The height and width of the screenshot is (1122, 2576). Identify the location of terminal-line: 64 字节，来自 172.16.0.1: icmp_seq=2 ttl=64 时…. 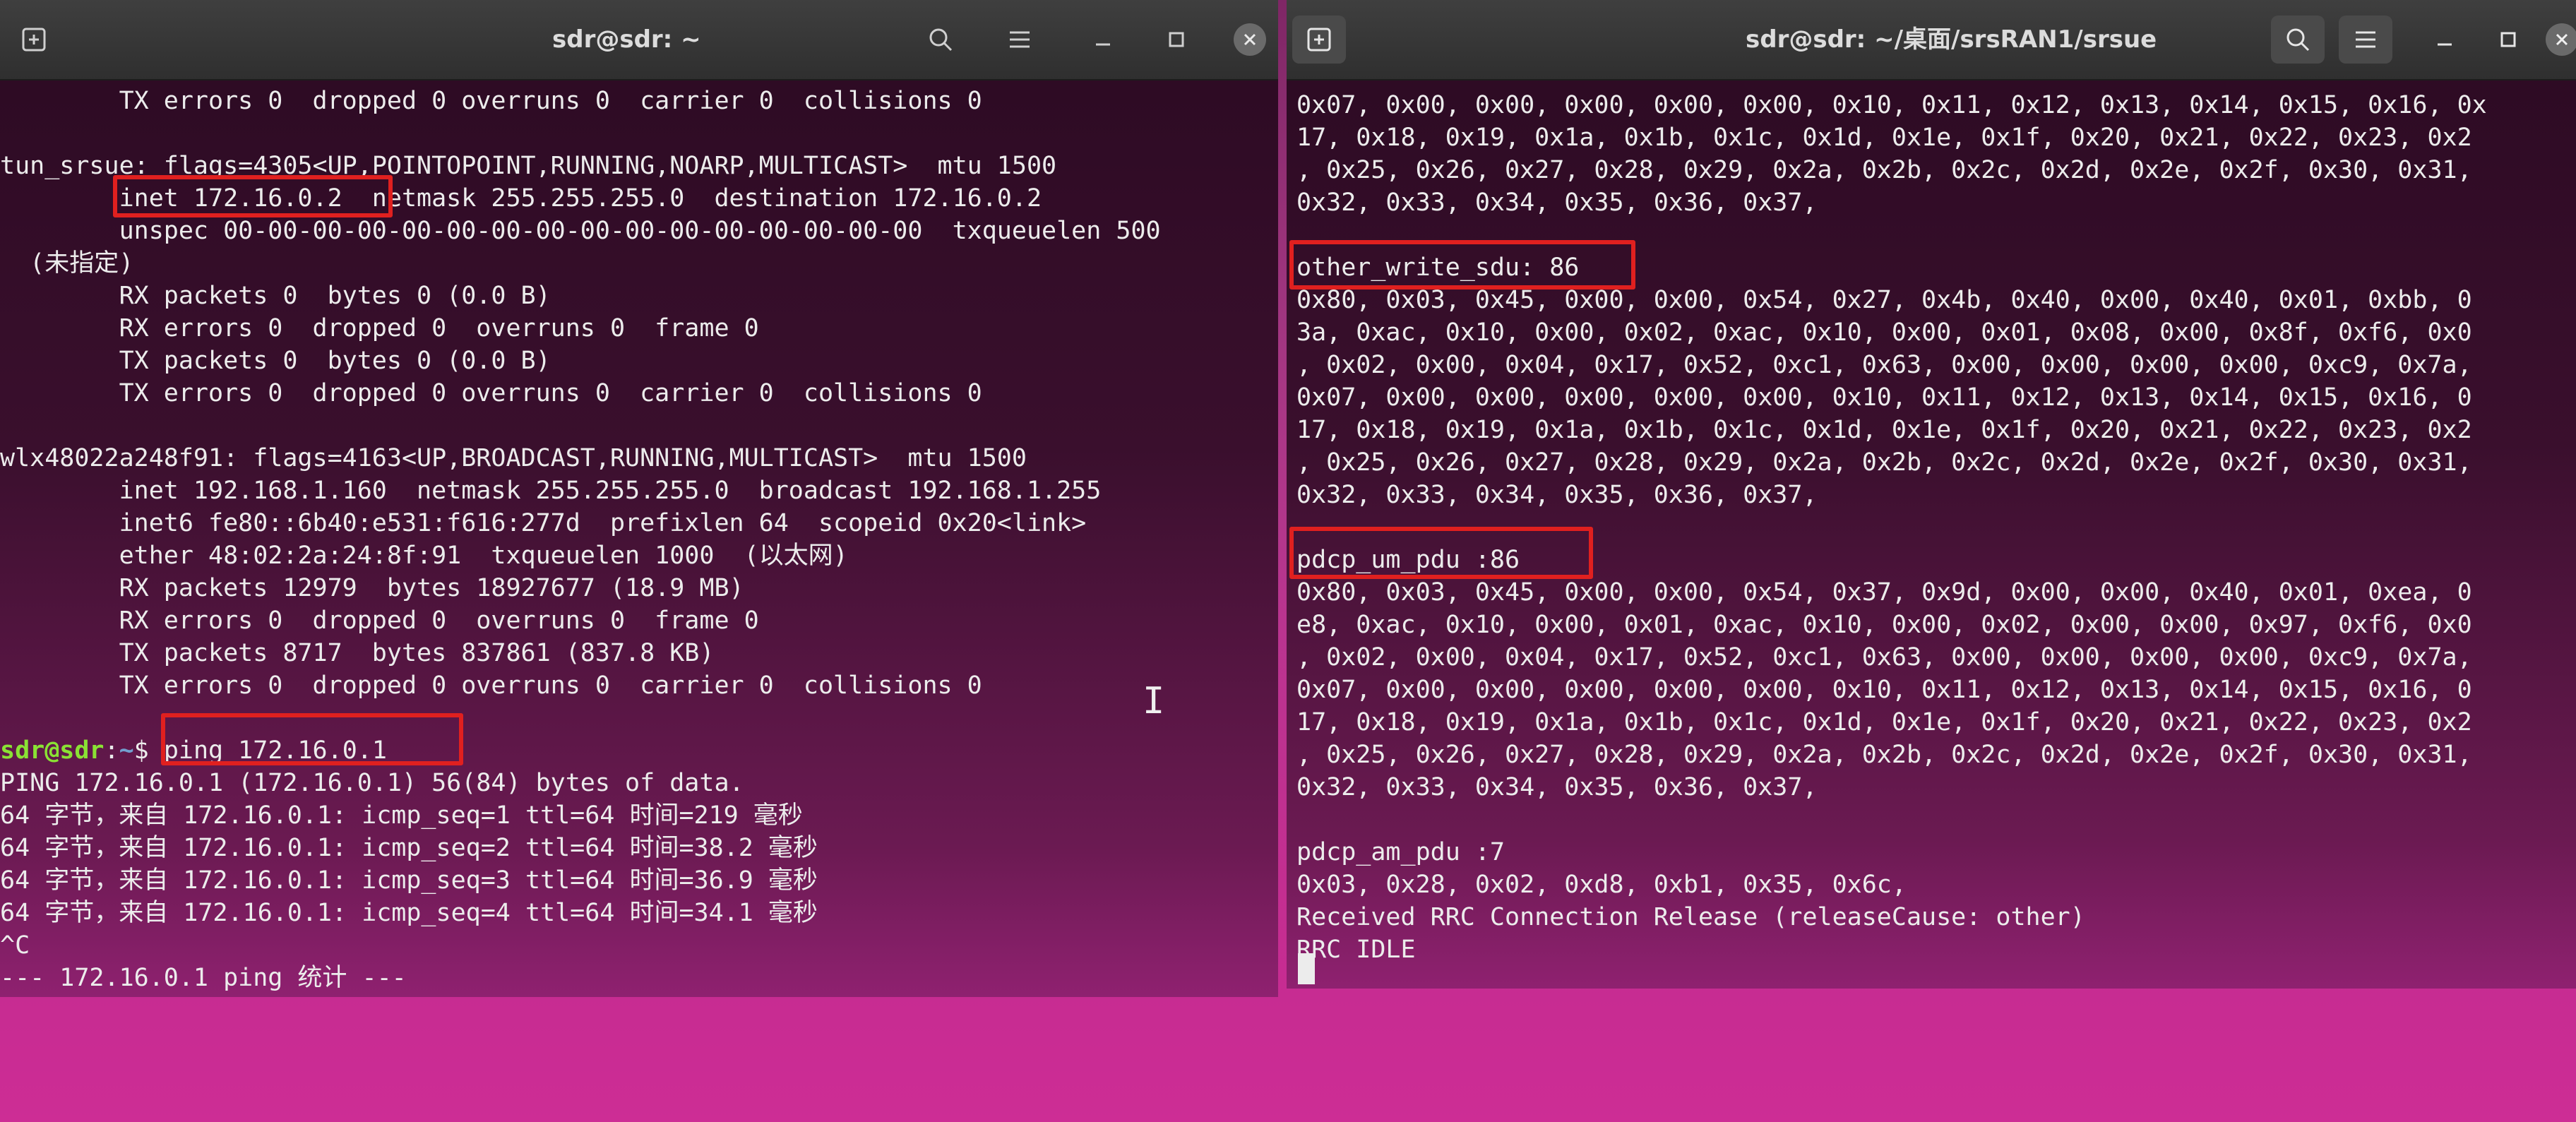
(409, 848).